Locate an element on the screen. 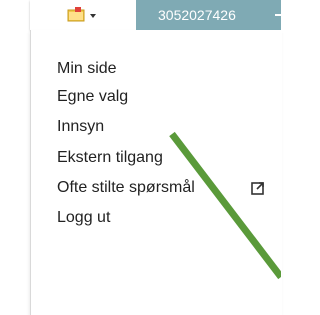 This screenshot has width=320, height=315. account-caret-icon is located at coordinates (278, 15).